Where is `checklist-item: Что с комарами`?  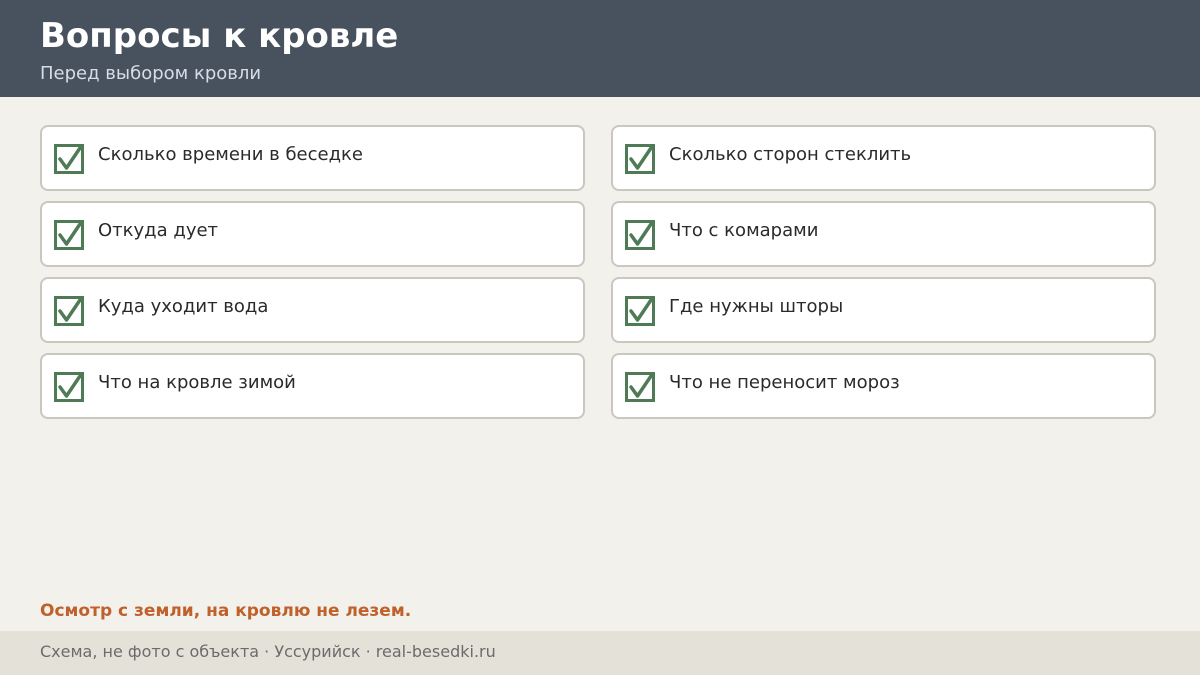 checklist-item: Что с комарами is located at coordinates (883, 234).